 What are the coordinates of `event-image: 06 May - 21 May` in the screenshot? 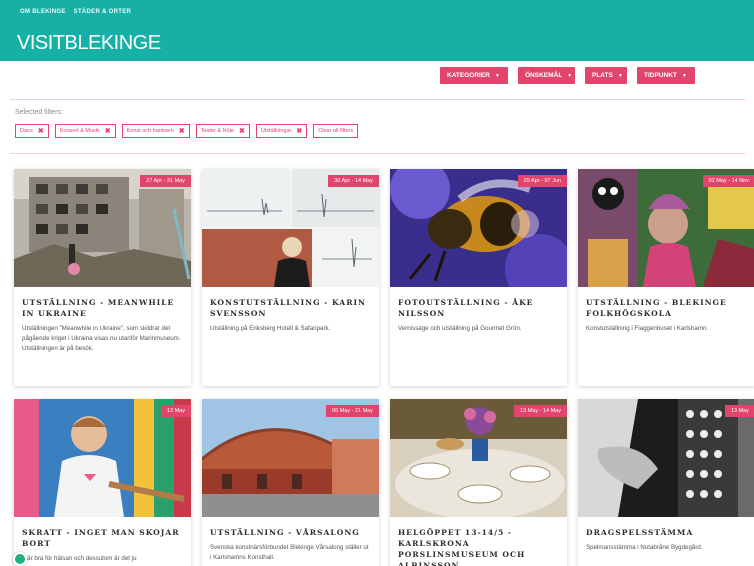 It's located at (290, 458).